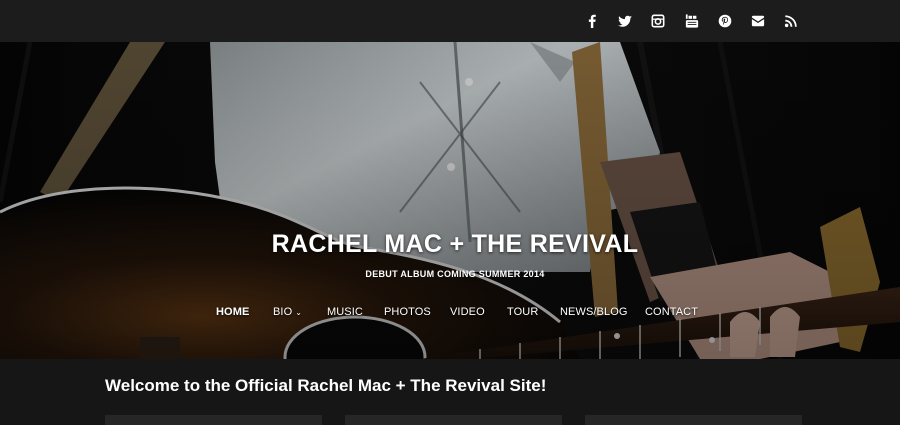 The image size is (900, 425). I want to click on rss-link, so click(791, 21).